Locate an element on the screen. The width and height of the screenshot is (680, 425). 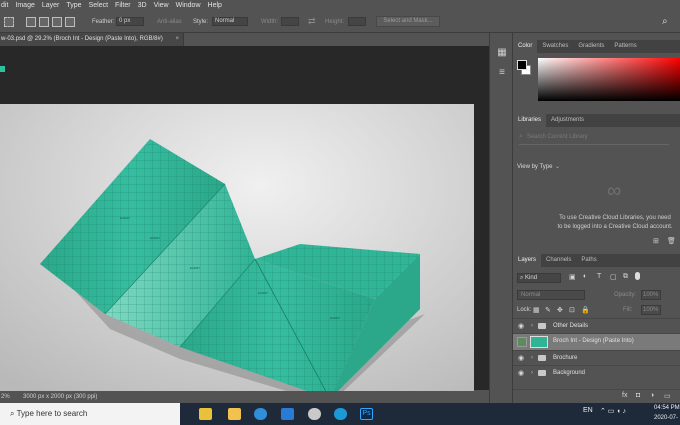
menu-view: View is located at coordinates (161, 5).